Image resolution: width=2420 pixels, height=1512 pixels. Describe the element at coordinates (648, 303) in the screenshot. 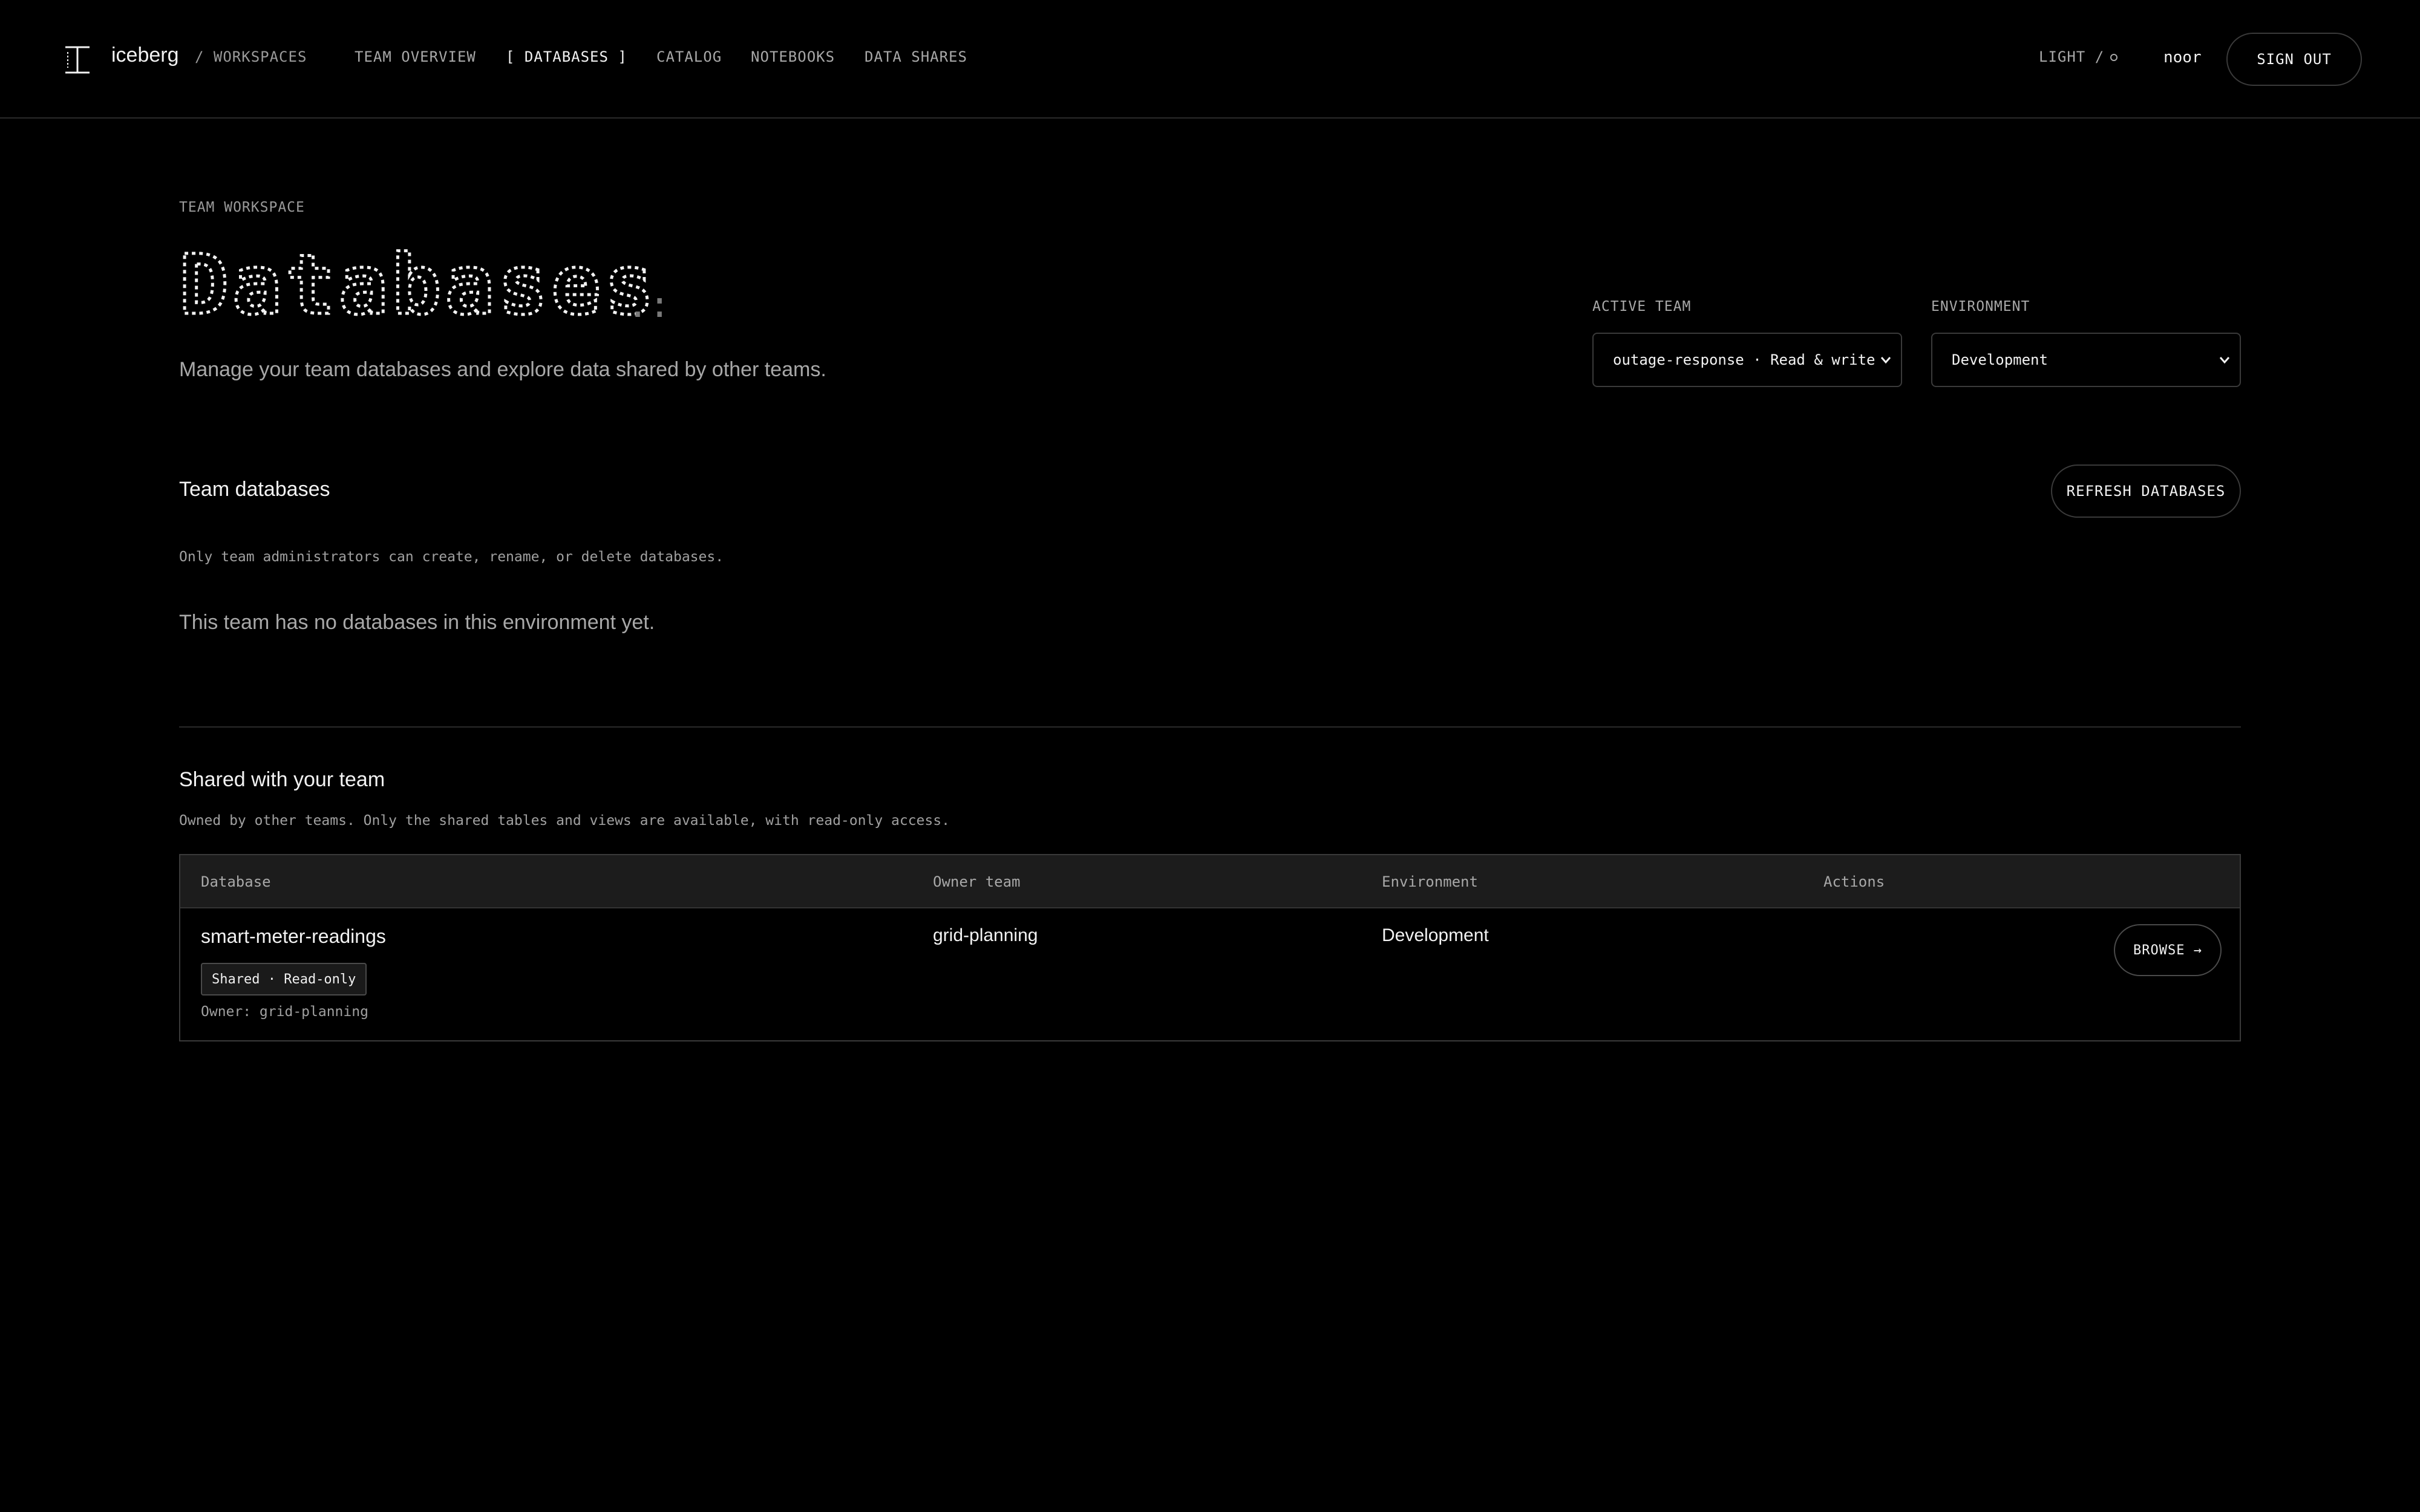

I see `title-cursor-icon: .:` at that location.